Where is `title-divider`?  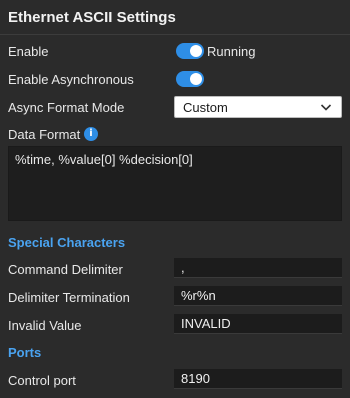
title-divider is located at coordinates (175, 34).